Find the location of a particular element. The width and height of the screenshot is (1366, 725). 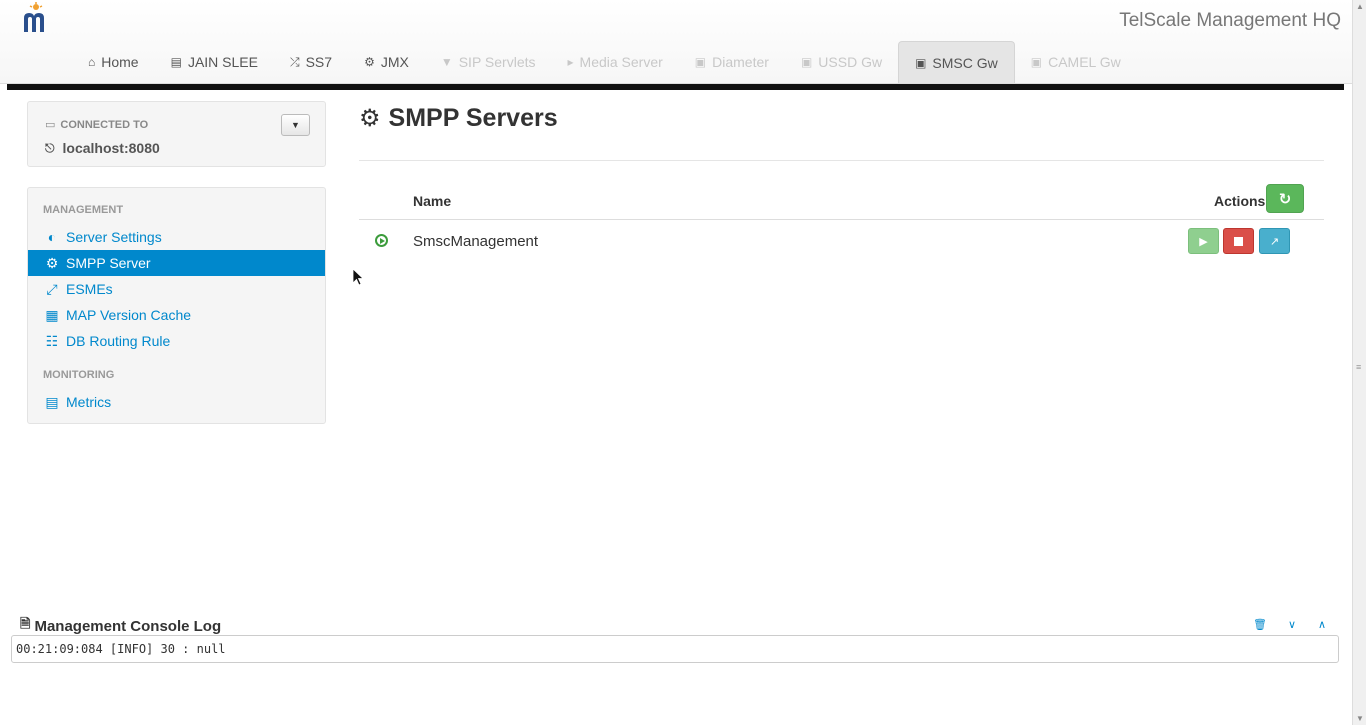

tab-label: USSD Gw is located at coordinates (850, 62).